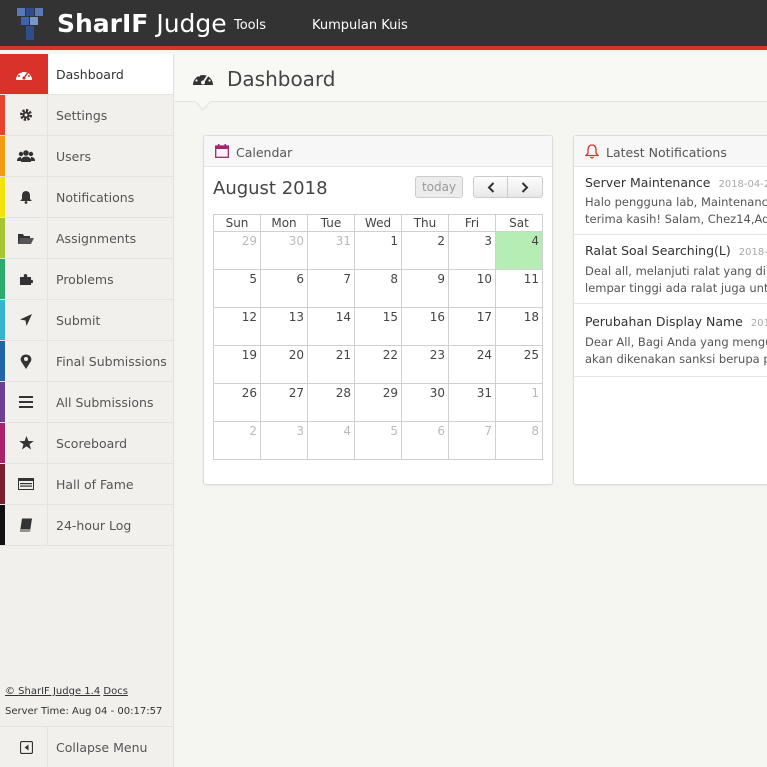 The image size is (767, 767). What do you see at coordinates (331, 223) in the screenshot?
I see `weekday-header: Tue` at bounding box center [331, 223].